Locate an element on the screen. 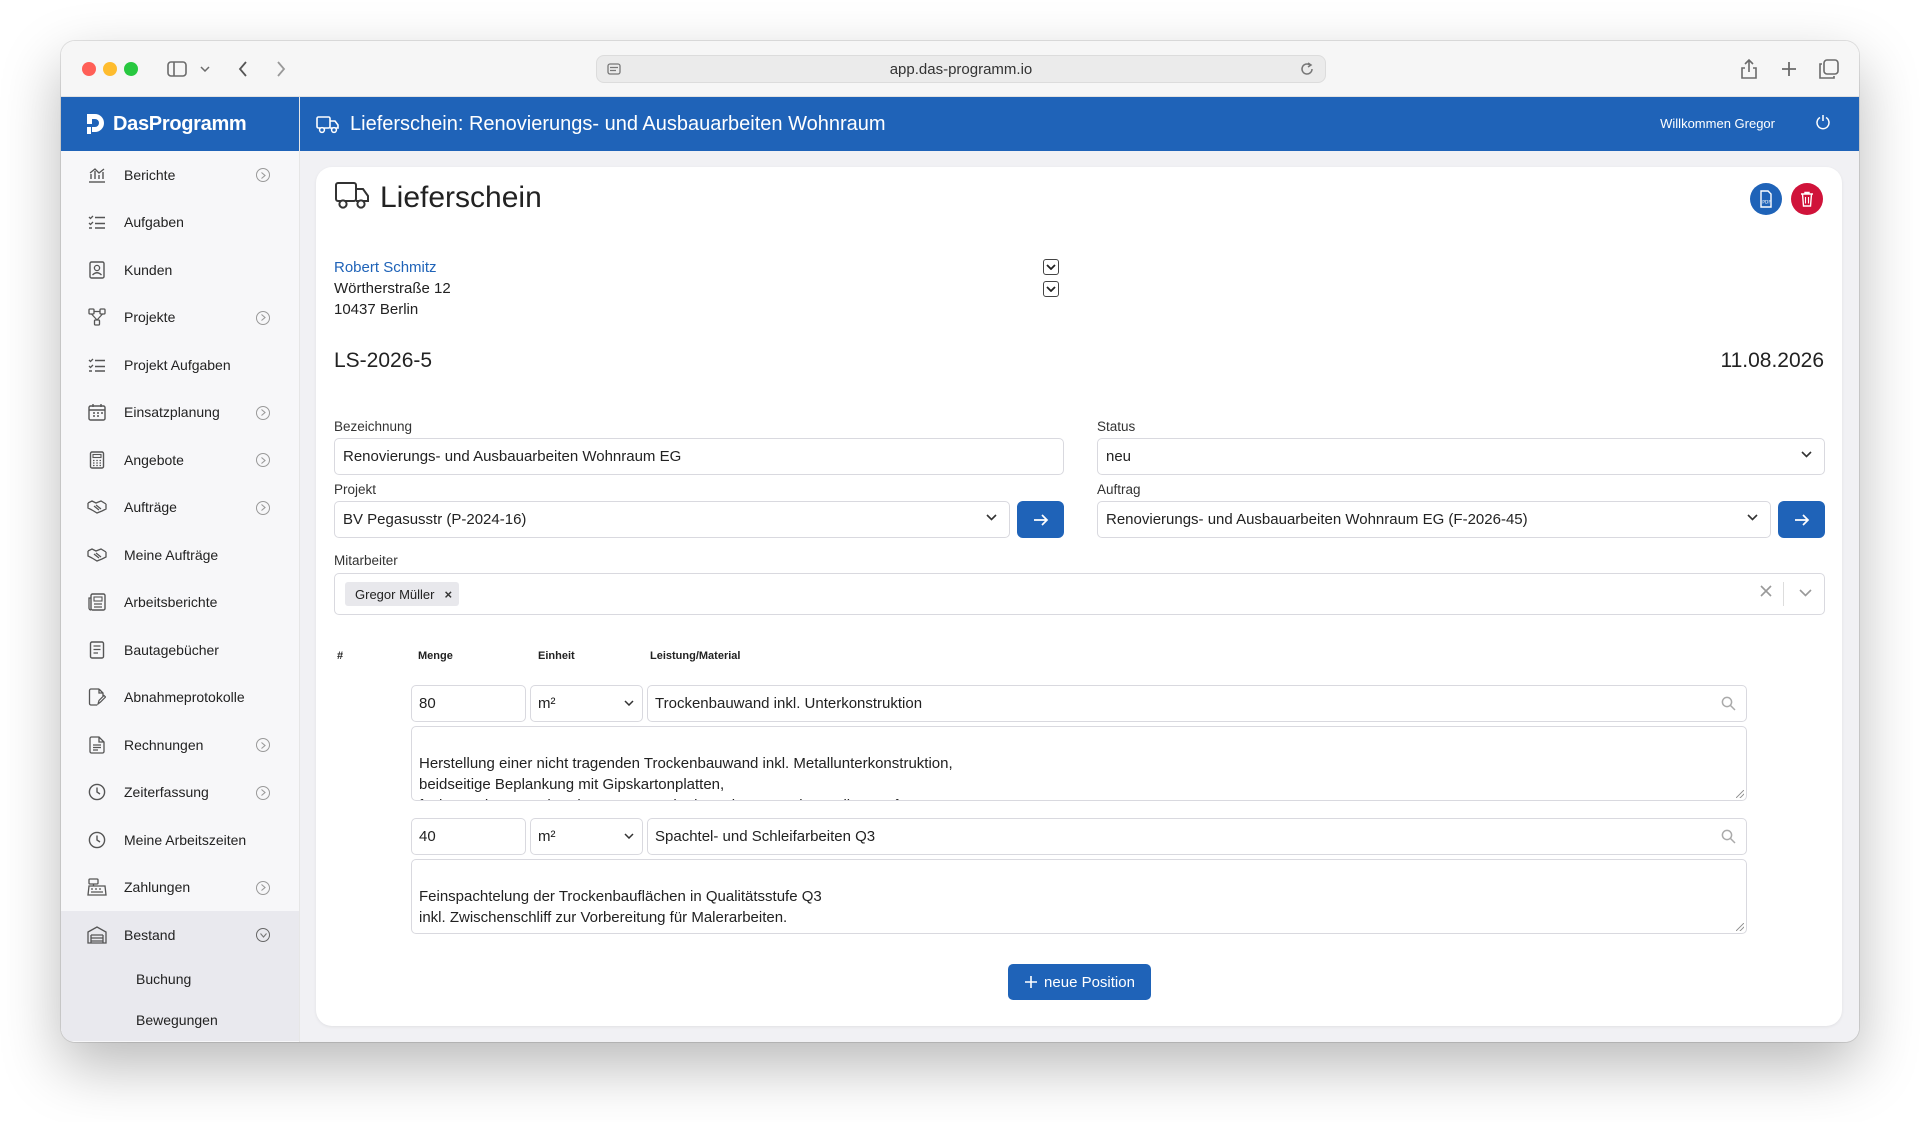  sidebar-item-rechnungen: Rechnungen is located at coordinates (180, 745).